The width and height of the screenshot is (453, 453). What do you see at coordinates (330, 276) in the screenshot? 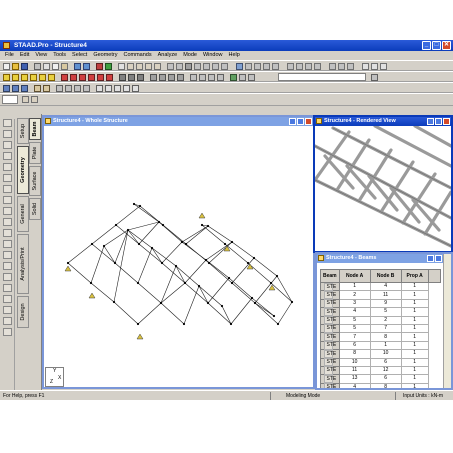
I see `column-header-beam: Beam` at bounding box center [330, 276].